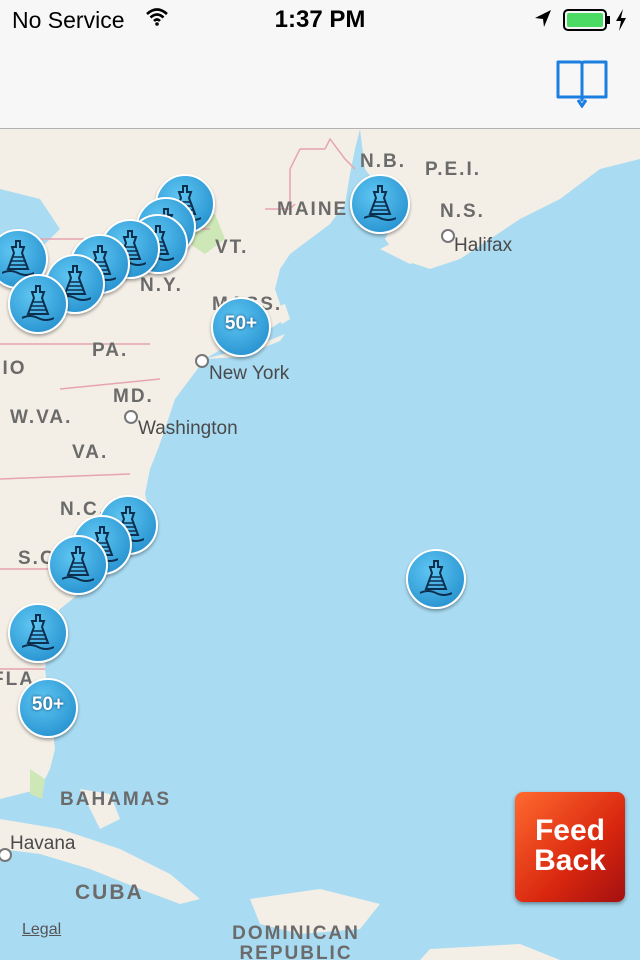 Image resolution: width=640 pixels, height=960 pixels. I want to click on legal-link: Legal, so click(41, 930).